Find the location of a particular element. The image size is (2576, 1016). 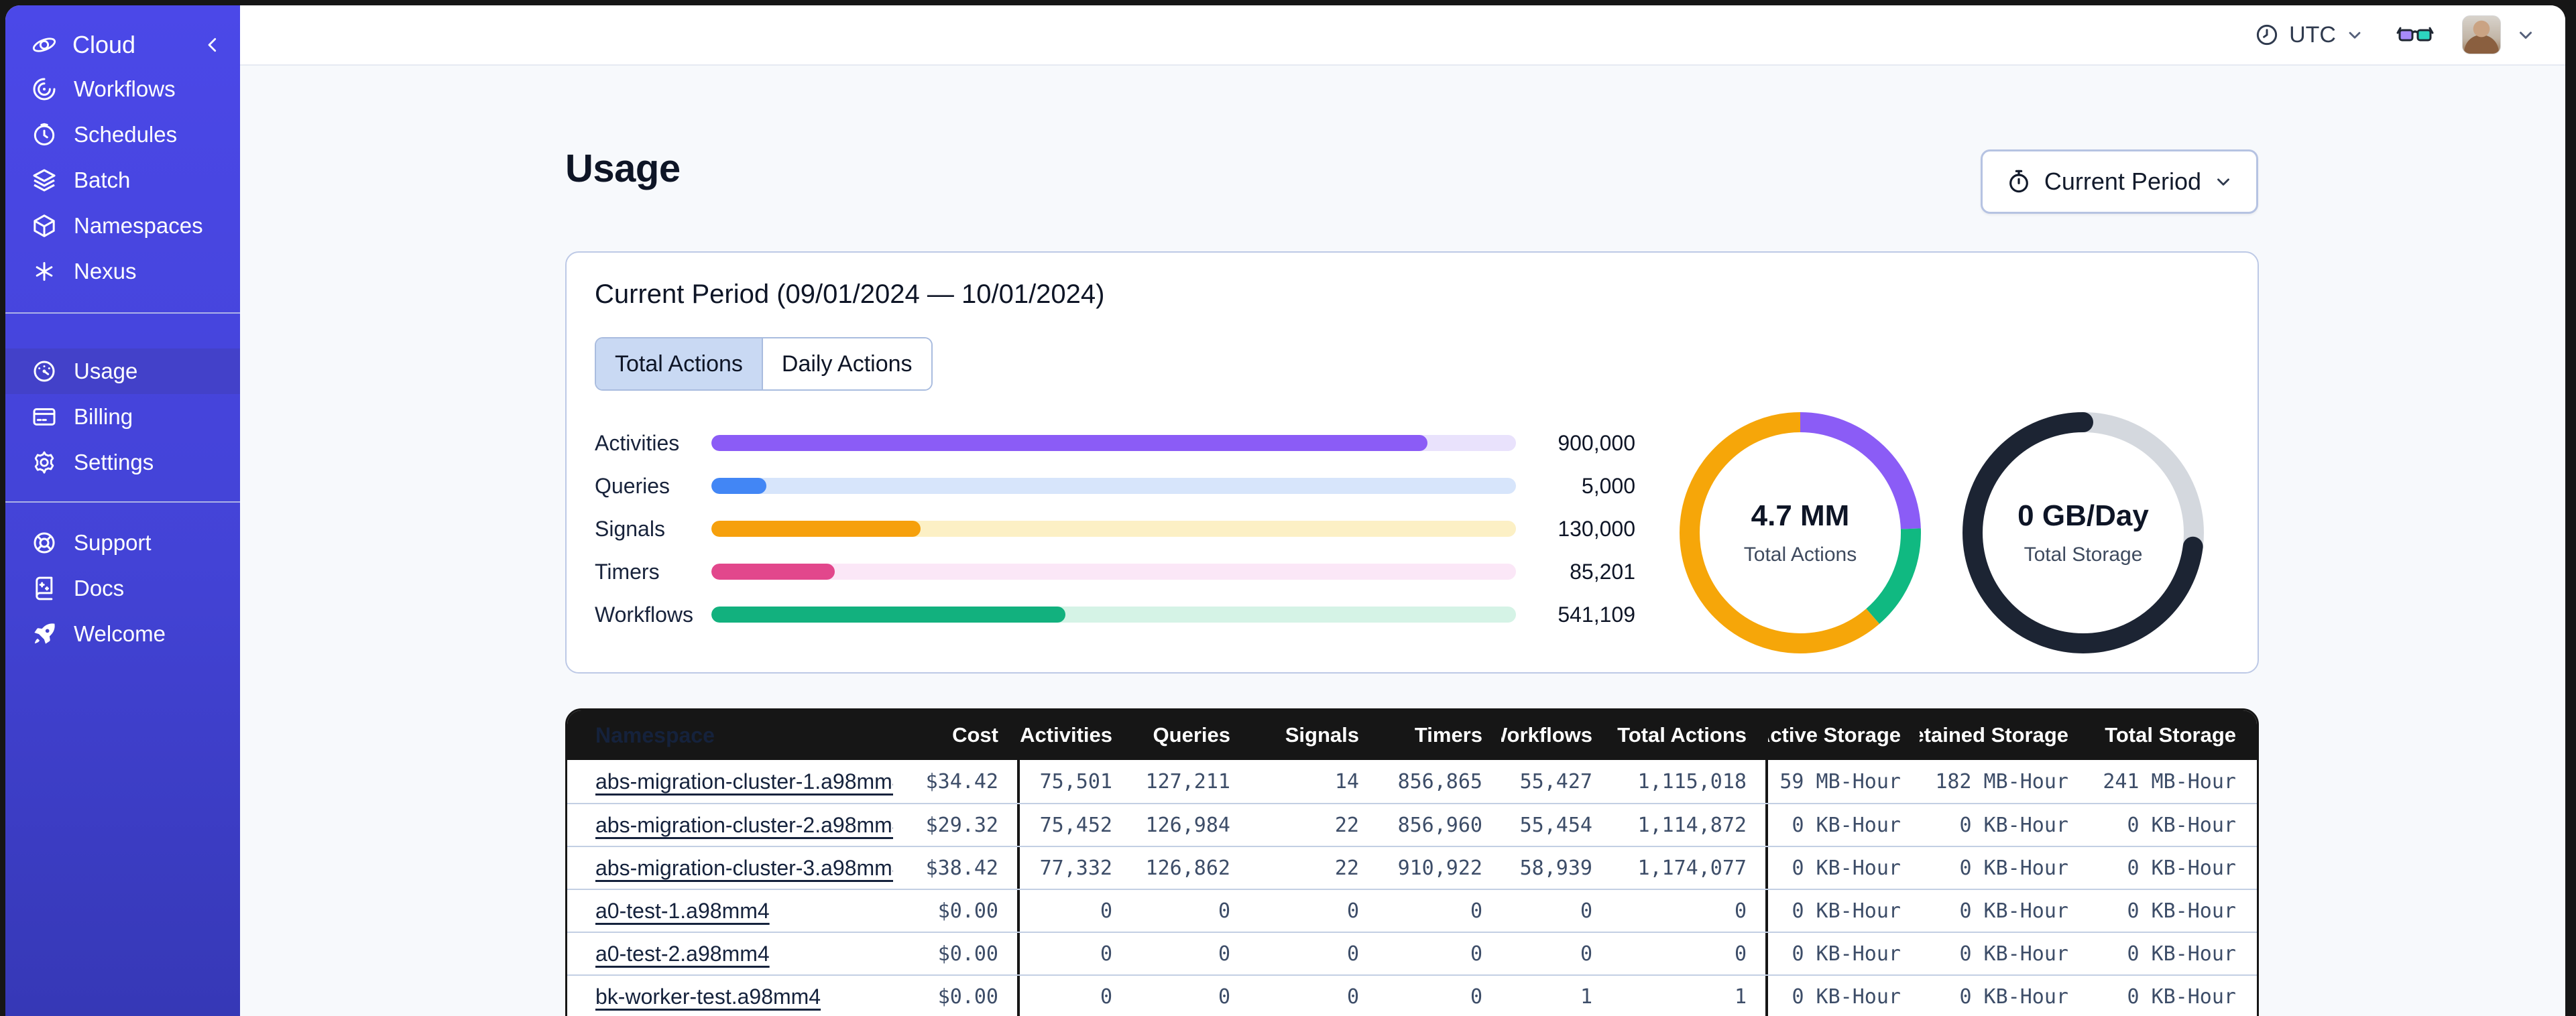

total-storage-caption: Total Storage is located at coordinates (2083, 555).